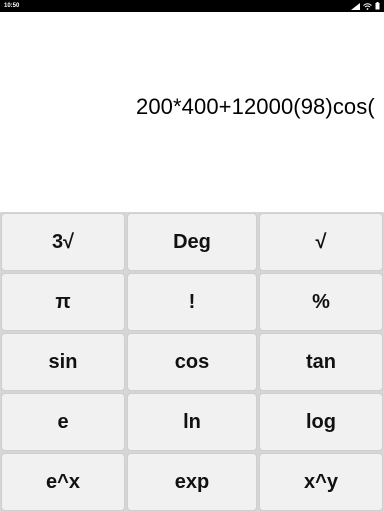 This screenshot has width=384, height=512. Describe the element at coordinates (192, 482) in the screenshot. I see `exp-button: exp` at that location.